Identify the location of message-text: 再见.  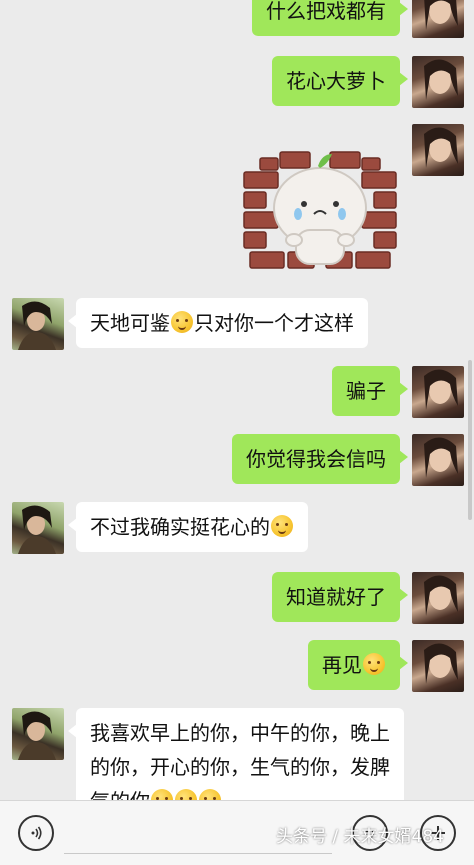
(342, 665).